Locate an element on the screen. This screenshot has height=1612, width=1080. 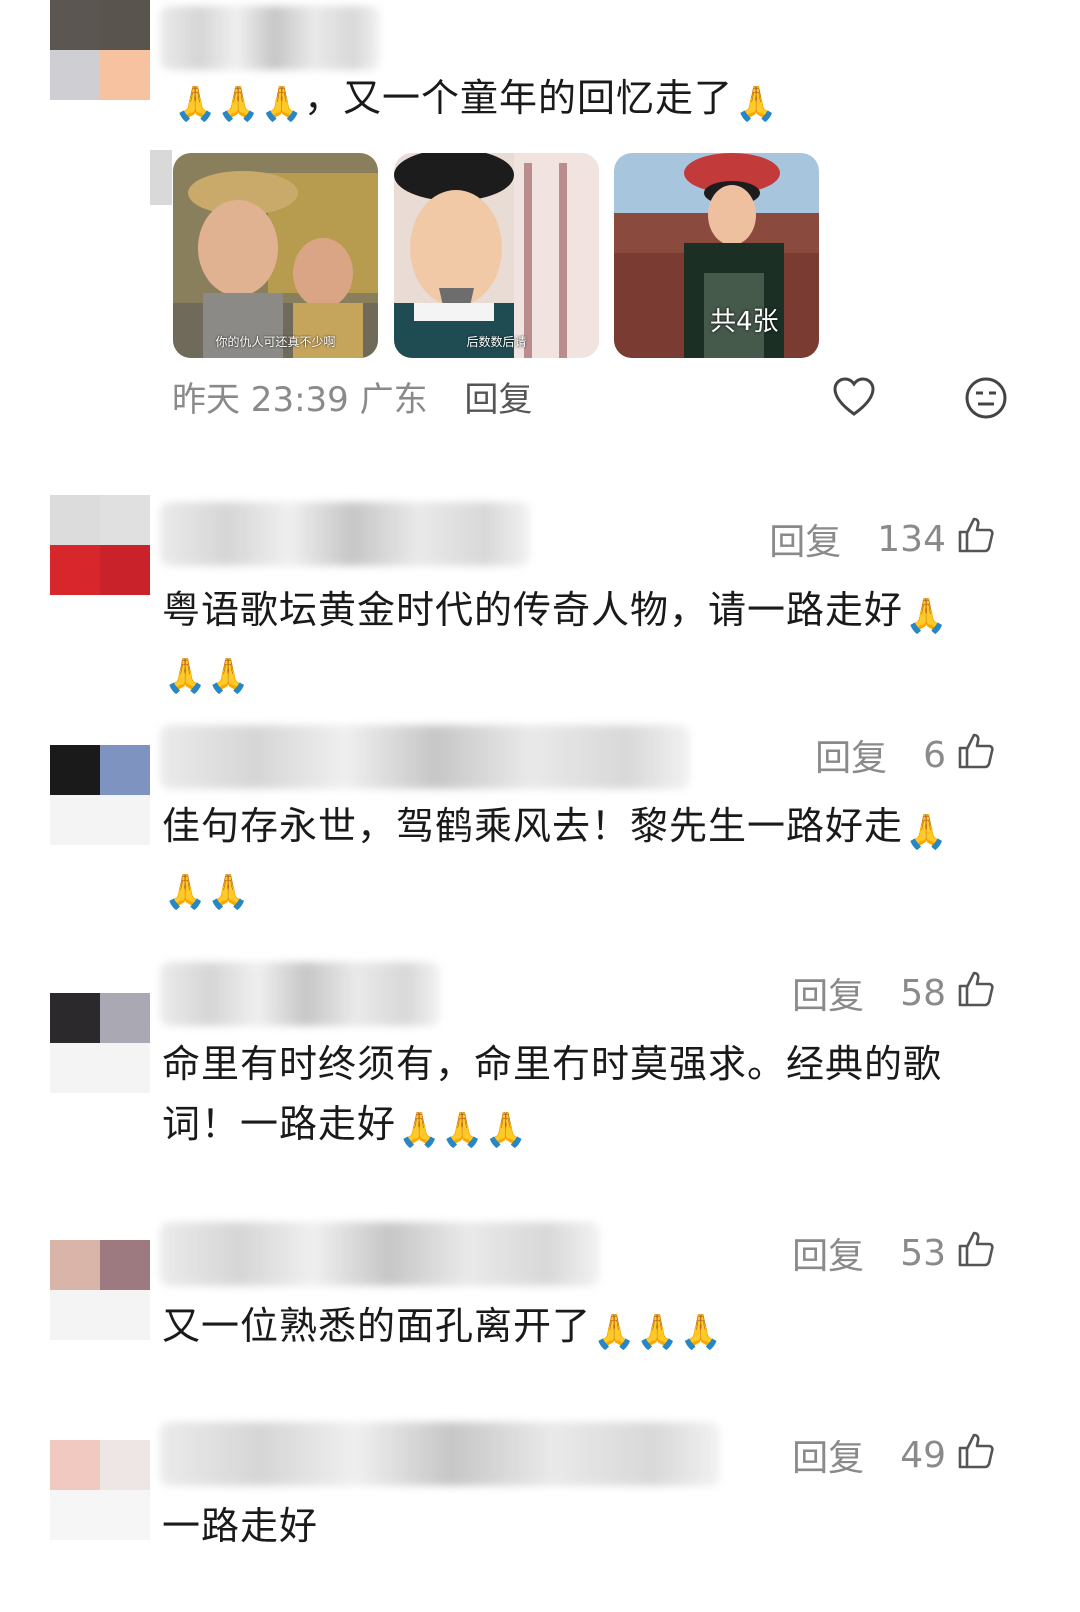
like-count: 134 is located at coordinates (911, 539).